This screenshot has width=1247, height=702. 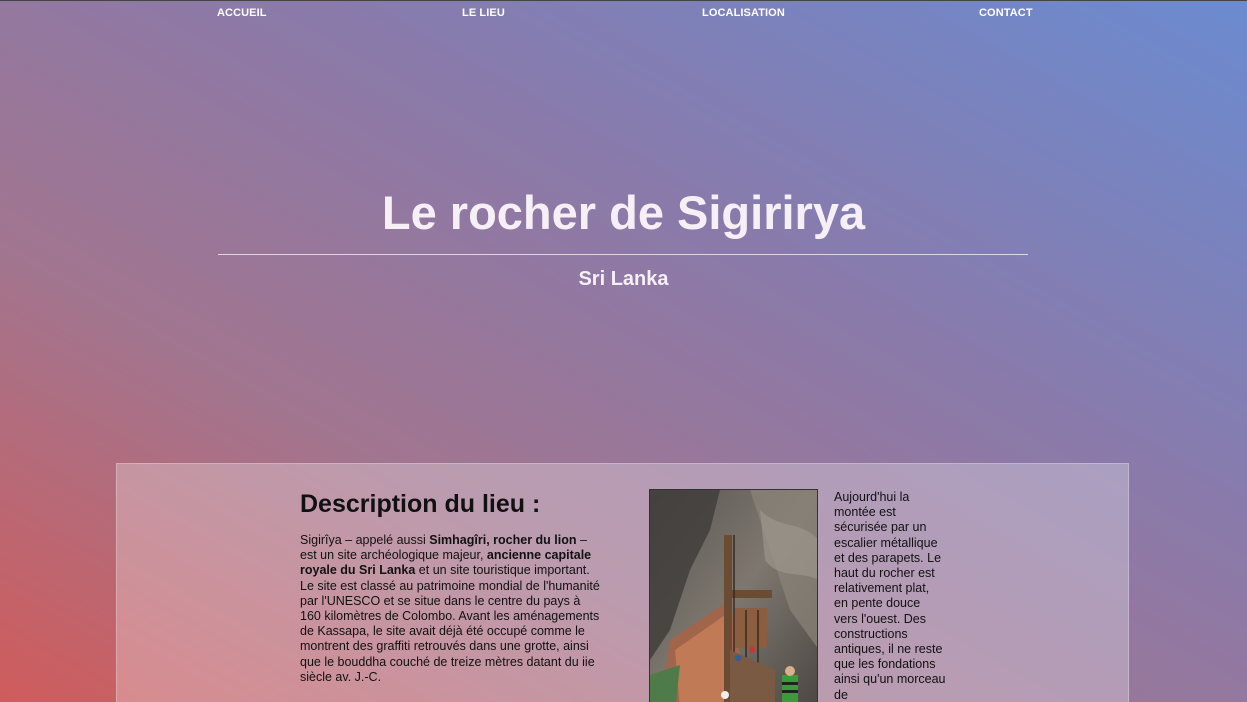 I want to click on description-heading: Description du lieu :, so click(x=420, y=504).